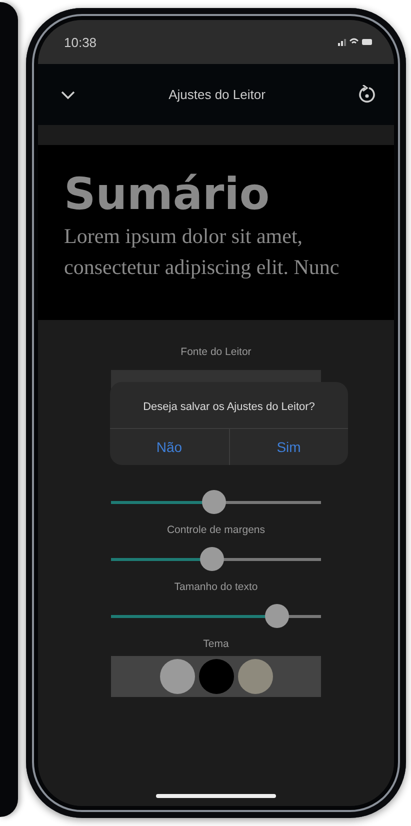 This screenshot has width=411, height=826. Describe the element at coordinates (355, 42) in the screenshot. I see `status-icons` at that location.